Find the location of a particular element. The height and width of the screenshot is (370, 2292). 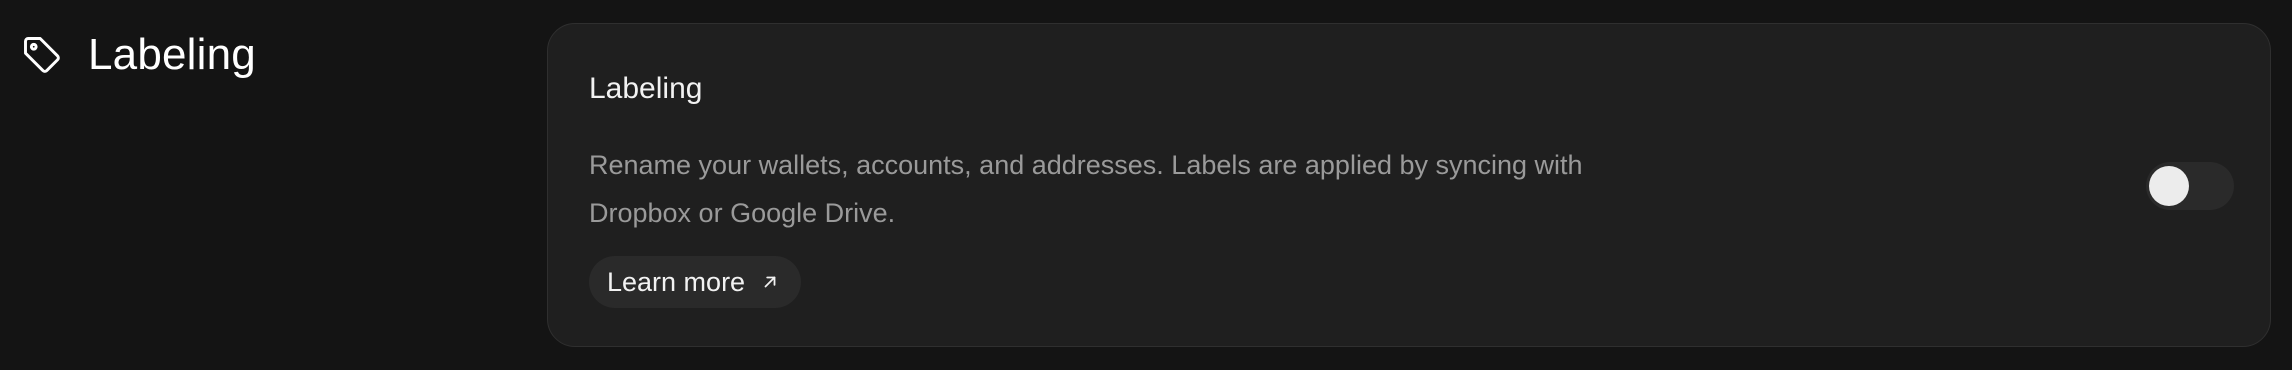

card-title: Labeling is located at coordinates (646, 88).